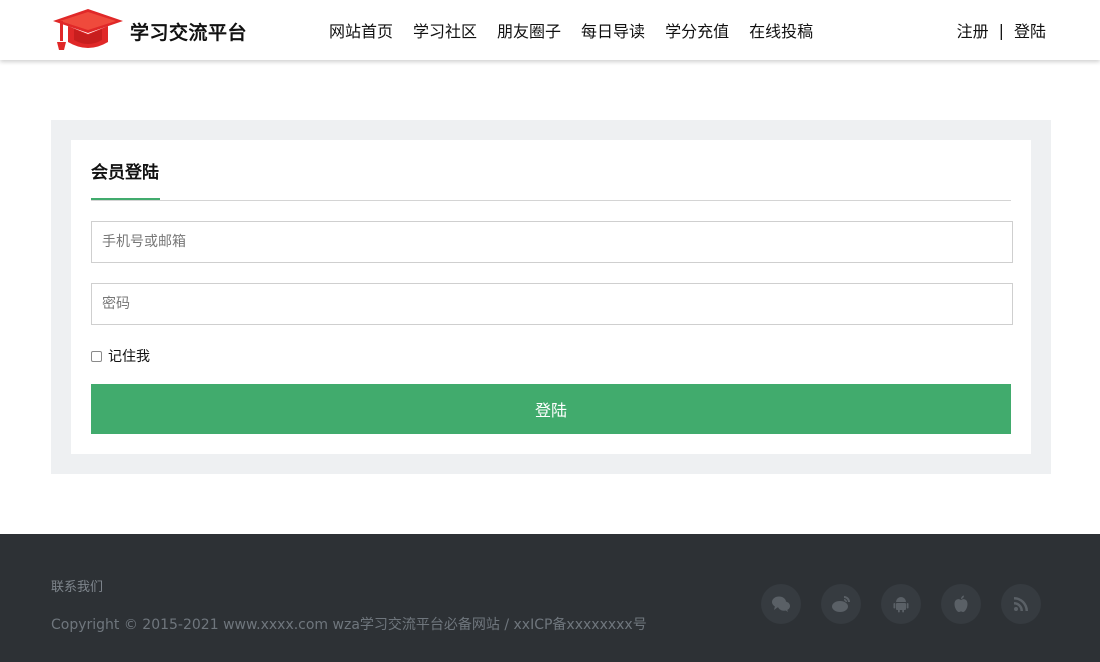  Describe the element at coordinates (973, 30) in the screenshot. I see `register-link: 注册` at that location.